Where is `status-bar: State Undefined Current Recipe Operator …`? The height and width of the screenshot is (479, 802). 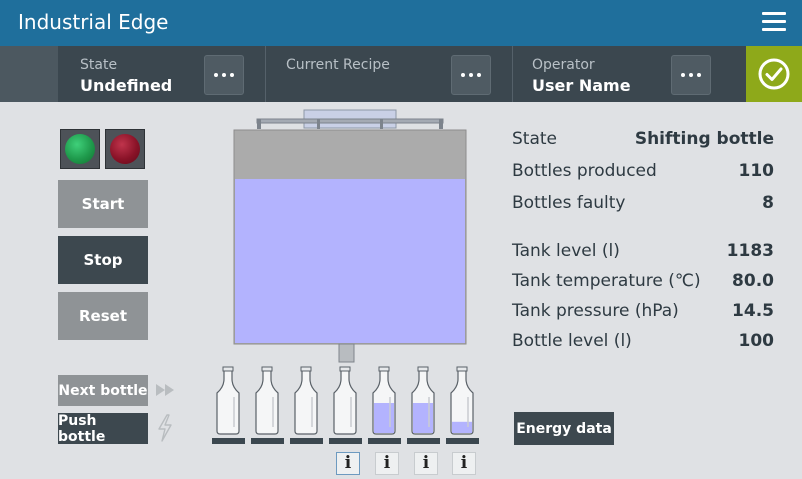
status-bar: State Undefined Current Recipe Operator … is located at coordinates (401, 74).